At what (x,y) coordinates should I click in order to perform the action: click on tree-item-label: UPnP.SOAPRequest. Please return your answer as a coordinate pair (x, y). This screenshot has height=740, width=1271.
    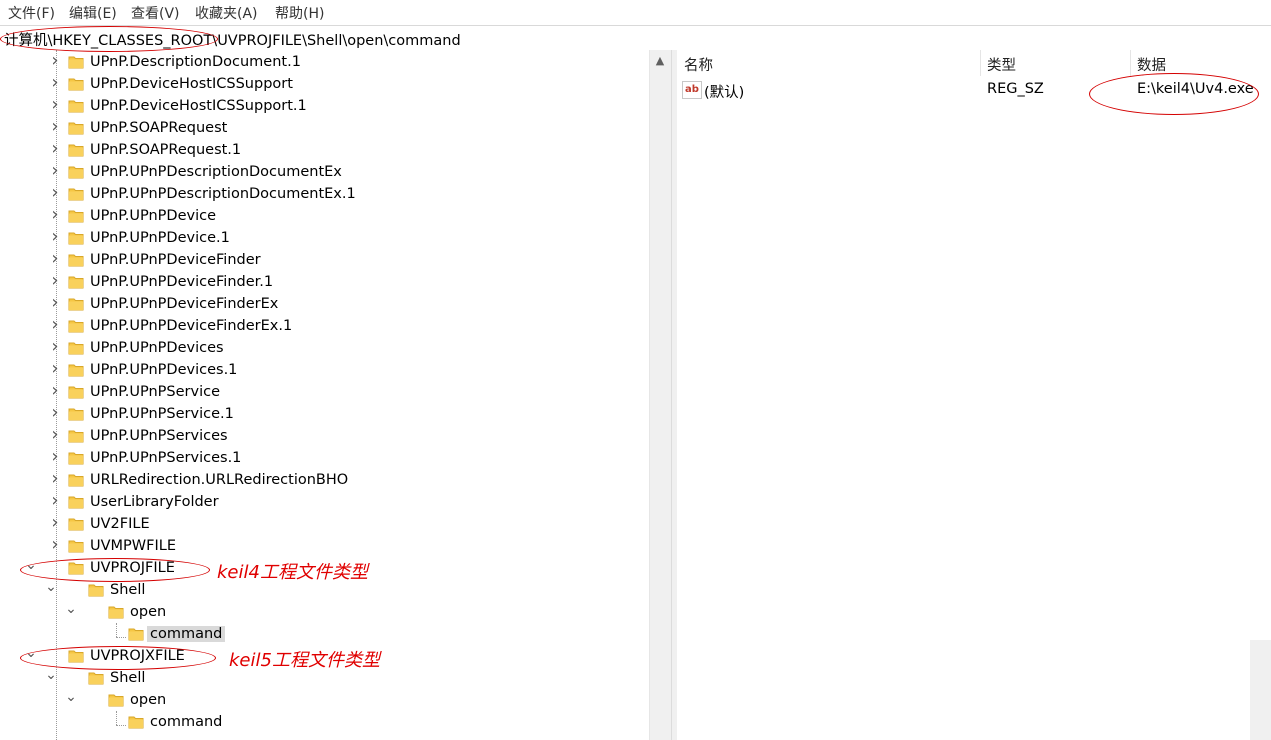
    Looking at the image, I should click on (159, 128).